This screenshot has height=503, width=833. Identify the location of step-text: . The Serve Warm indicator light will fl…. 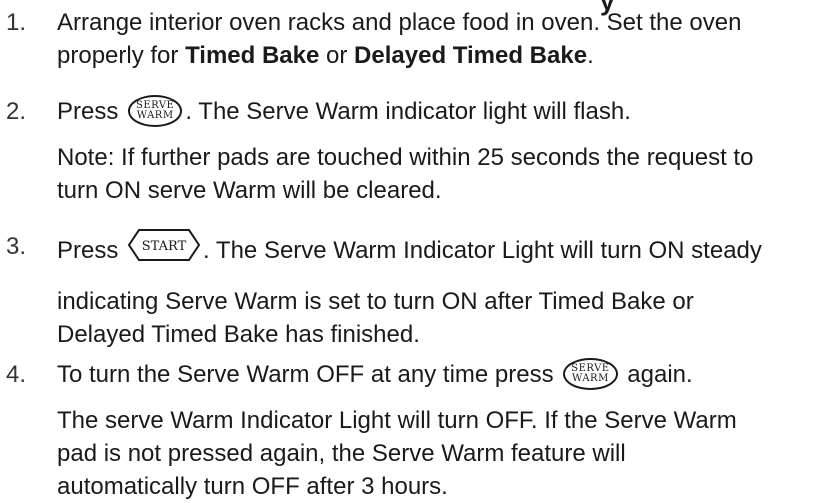
(408, 111).